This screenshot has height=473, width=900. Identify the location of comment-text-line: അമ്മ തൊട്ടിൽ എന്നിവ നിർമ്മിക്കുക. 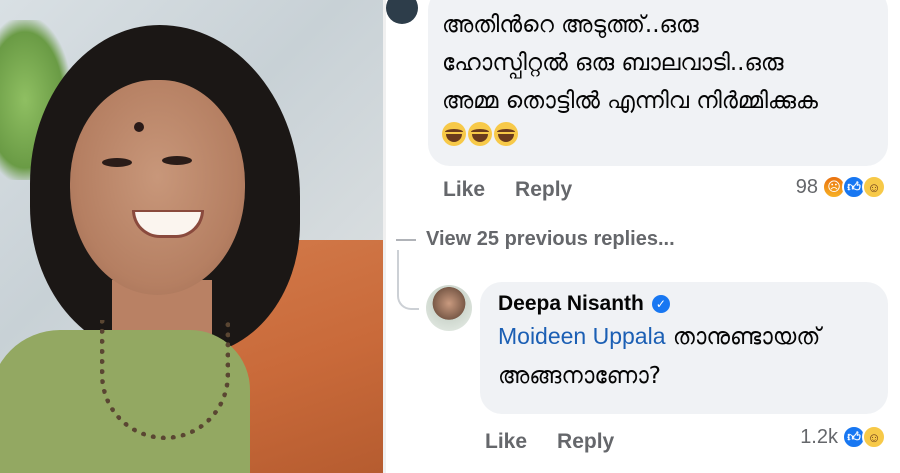
(630, 101).